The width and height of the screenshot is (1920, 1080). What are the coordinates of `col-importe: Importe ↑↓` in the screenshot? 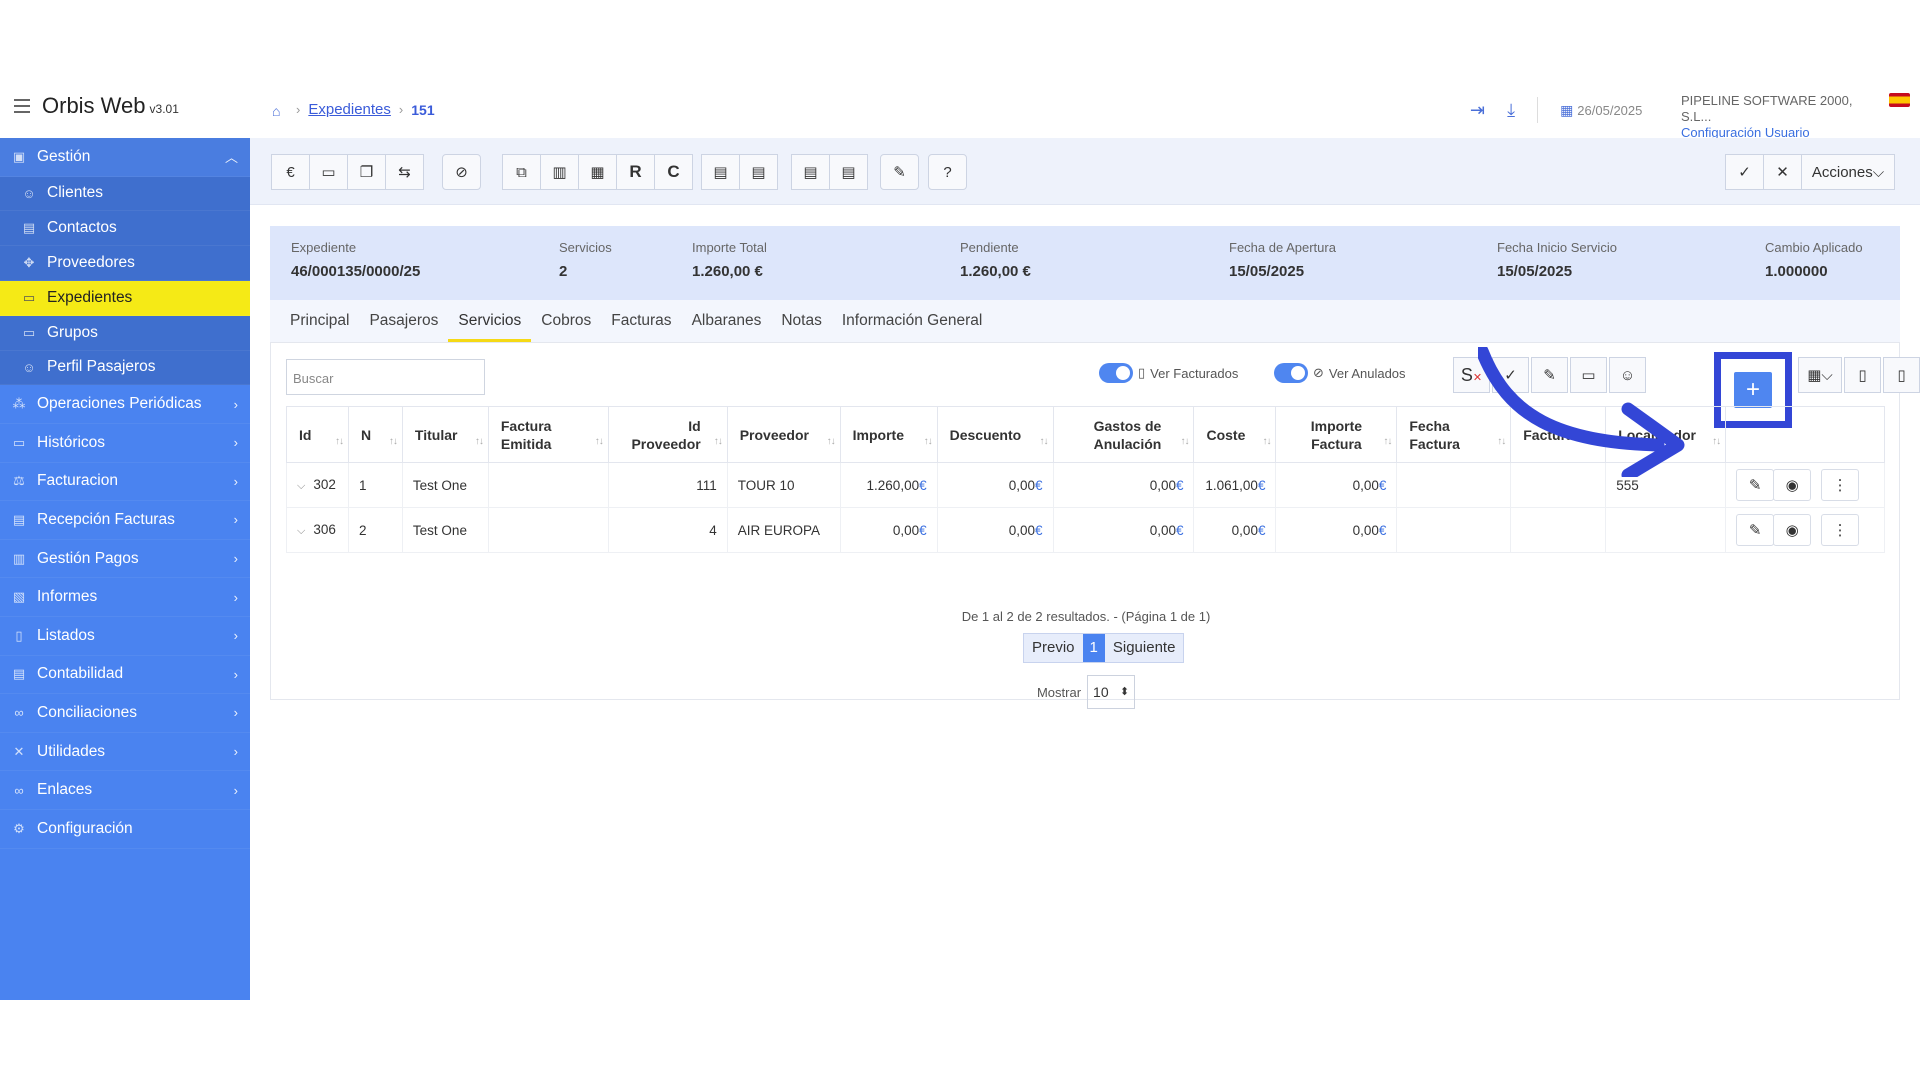 It's located at (888, 434).